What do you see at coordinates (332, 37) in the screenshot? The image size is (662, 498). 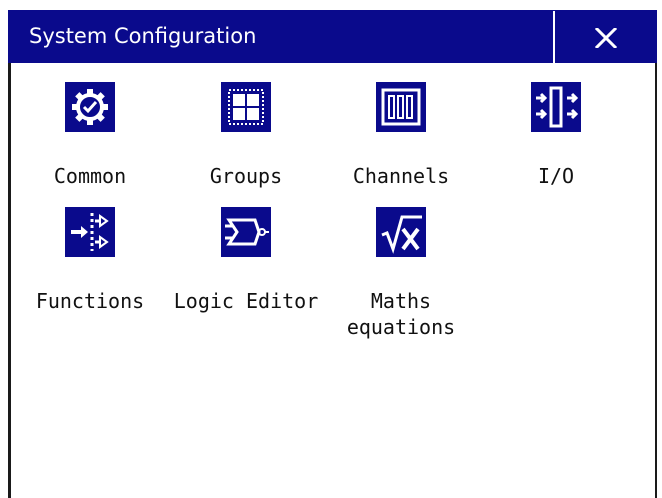 I see `title-bar: System Configuration` at bounding box center [332, 37].